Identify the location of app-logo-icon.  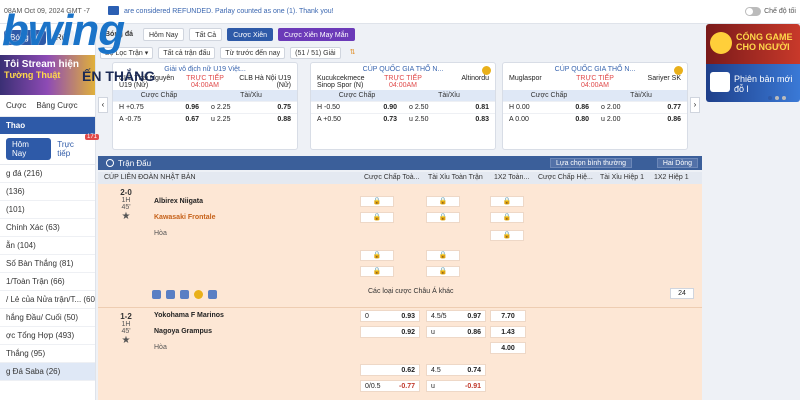
(720, 82).